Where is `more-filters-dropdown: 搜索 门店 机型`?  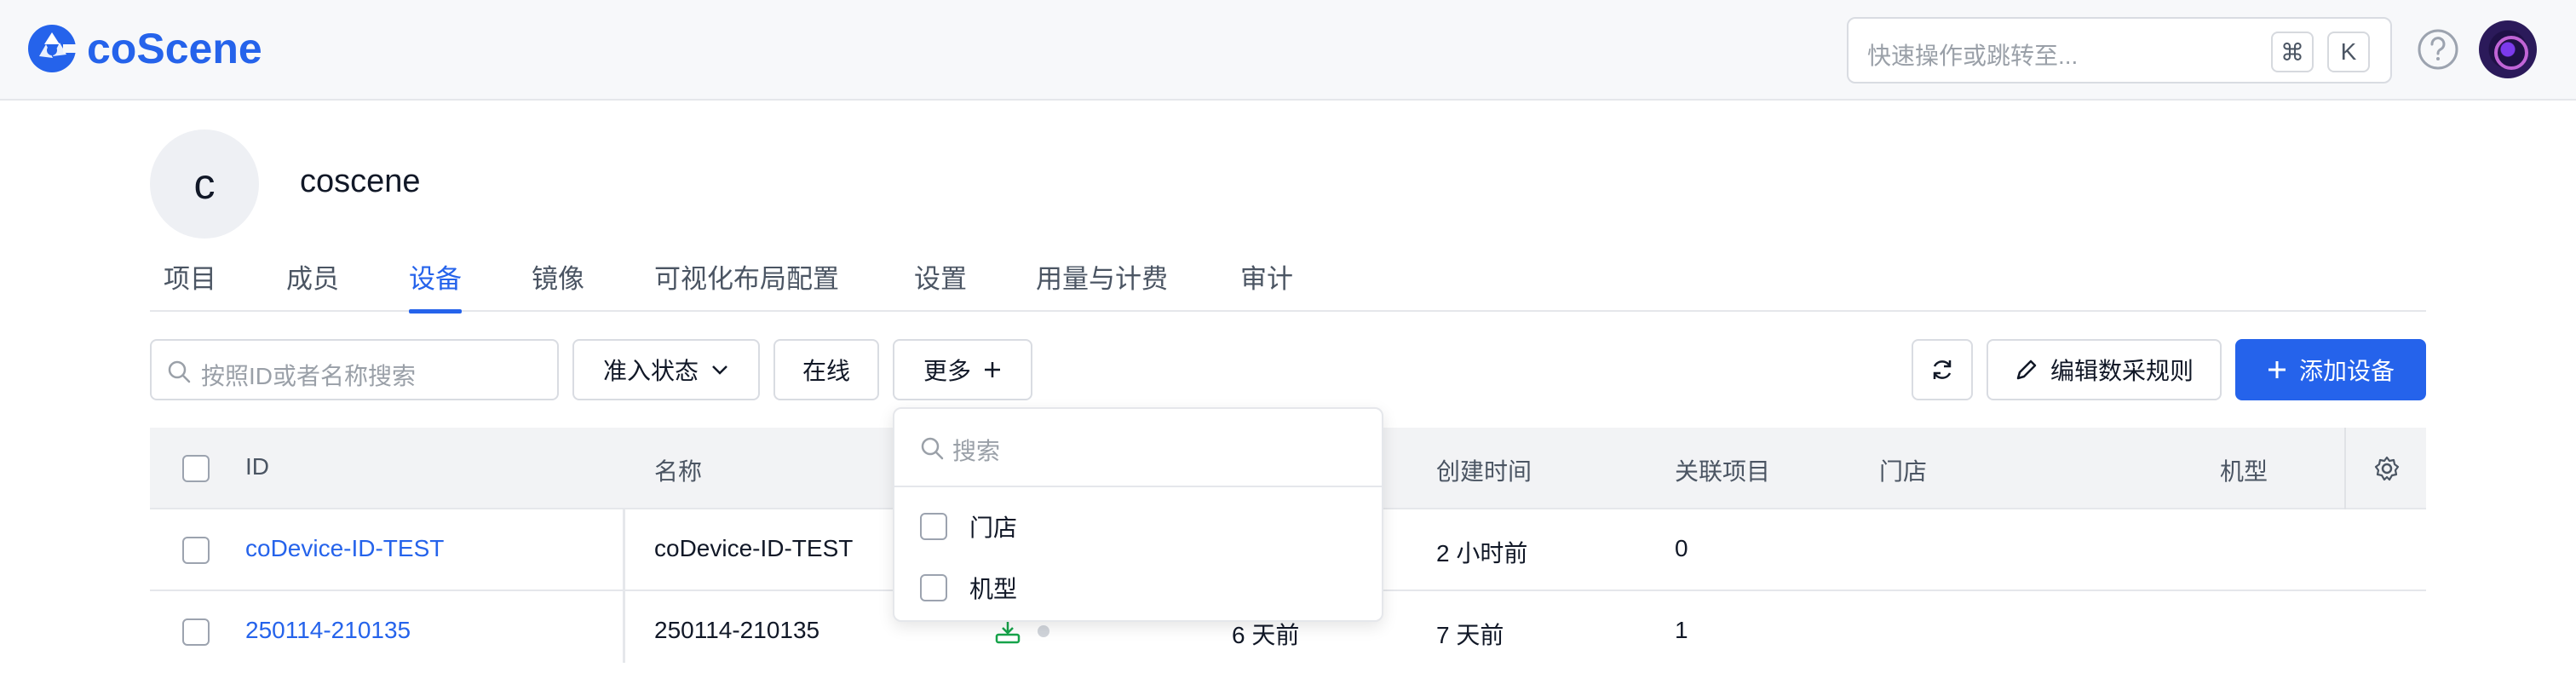 more-filters-dropdown: 搜索 门店 机型 is located at coordinates (1138, 514).